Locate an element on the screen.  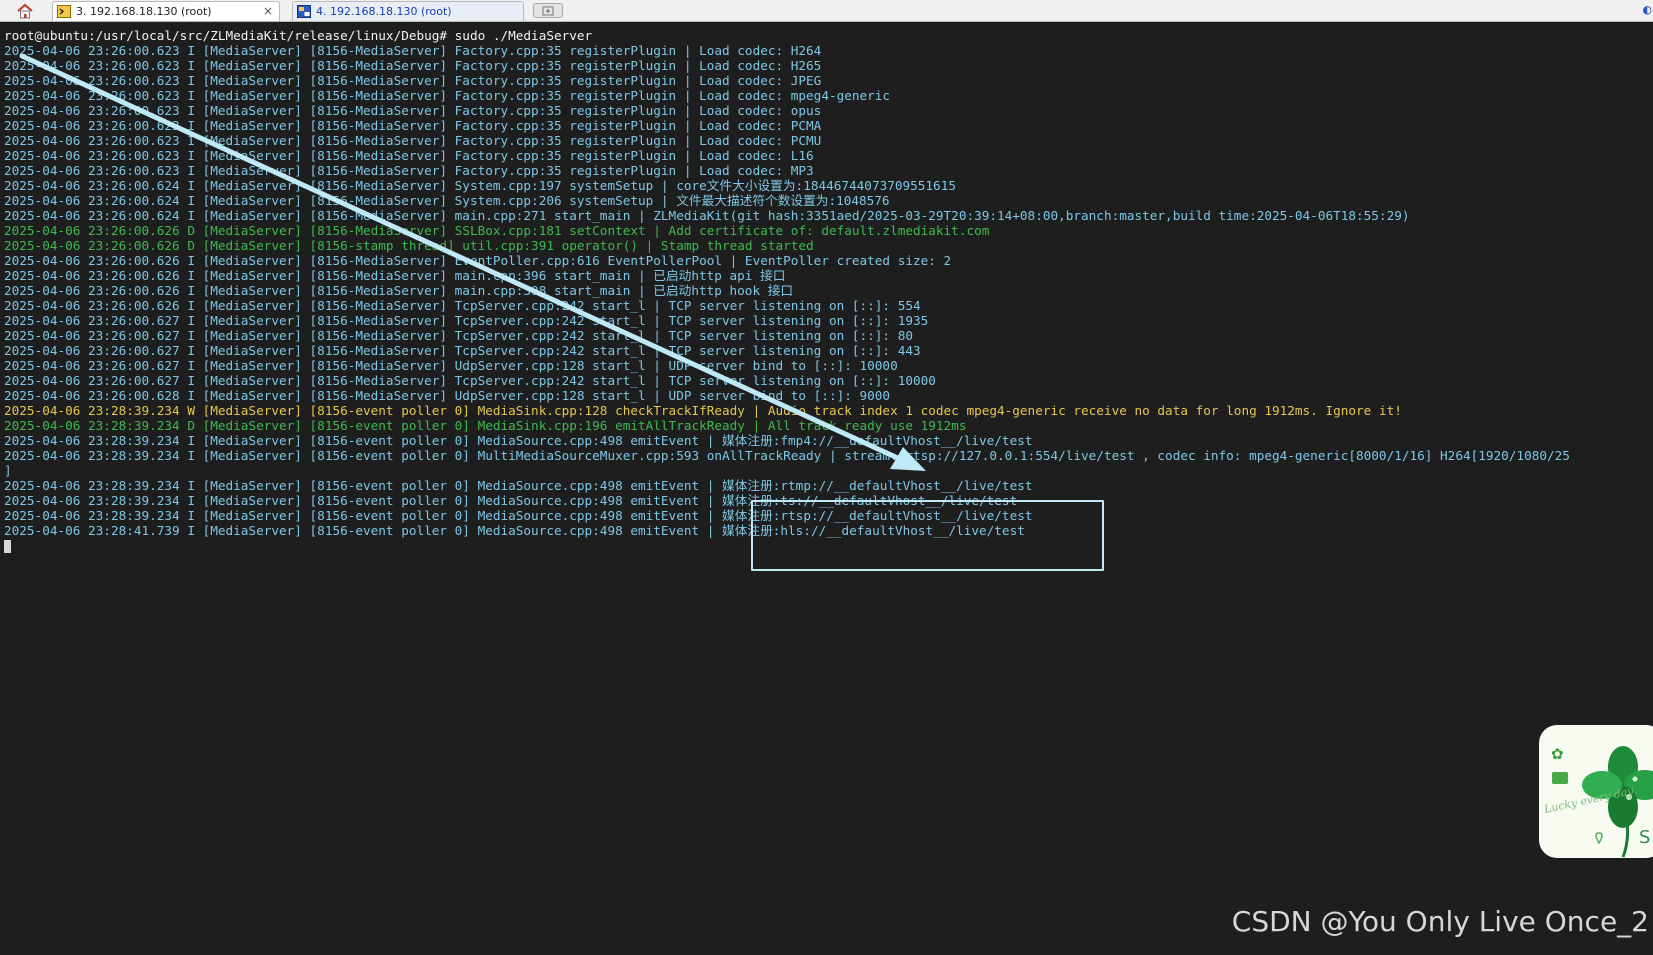
new-tab-icon is located at coordinates (548, 10).